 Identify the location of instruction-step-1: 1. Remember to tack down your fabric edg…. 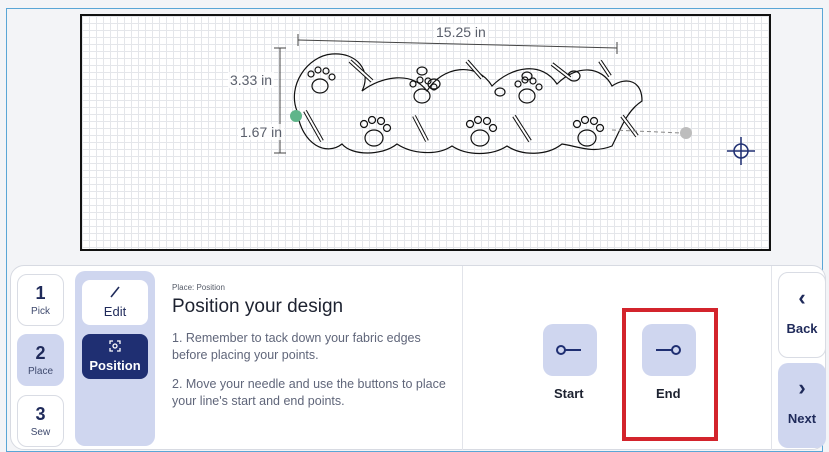
(296, 346).